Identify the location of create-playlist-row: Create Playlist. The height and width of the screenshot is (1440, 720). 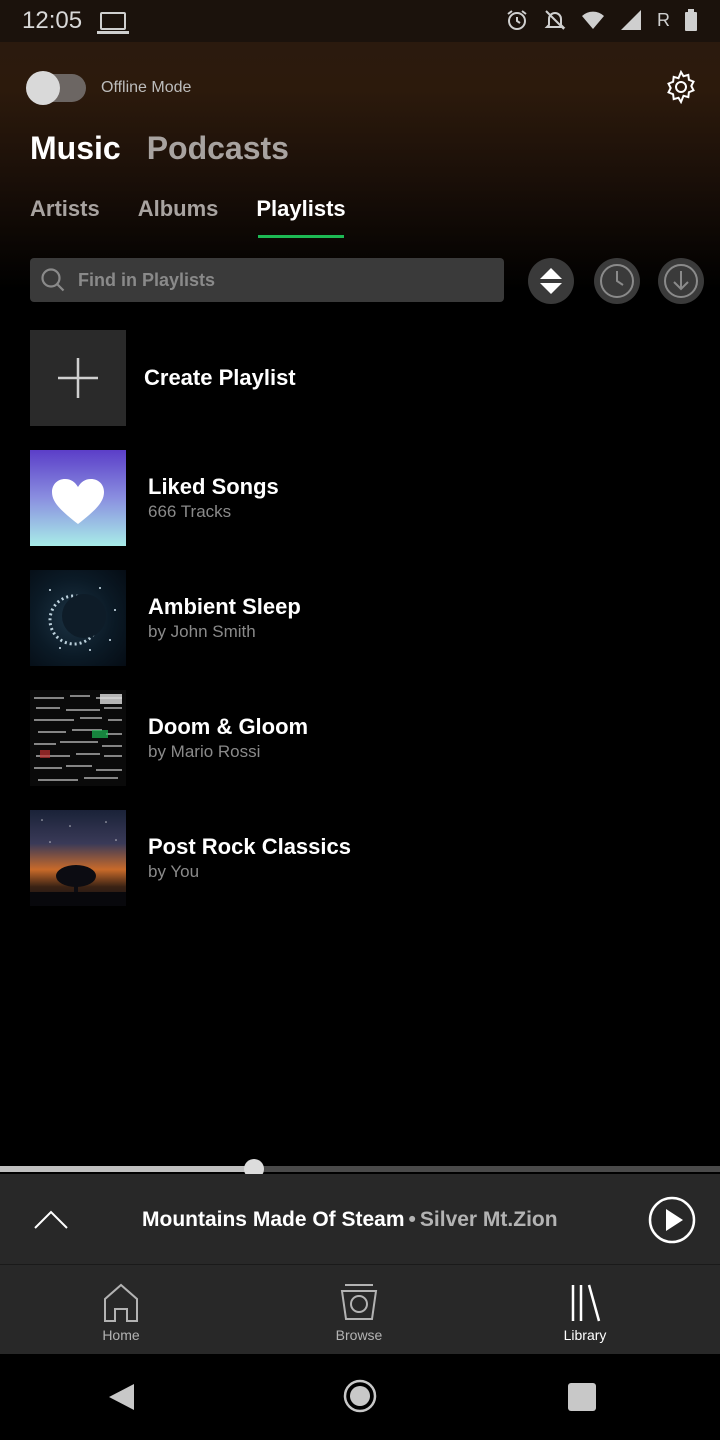
(360, 378).